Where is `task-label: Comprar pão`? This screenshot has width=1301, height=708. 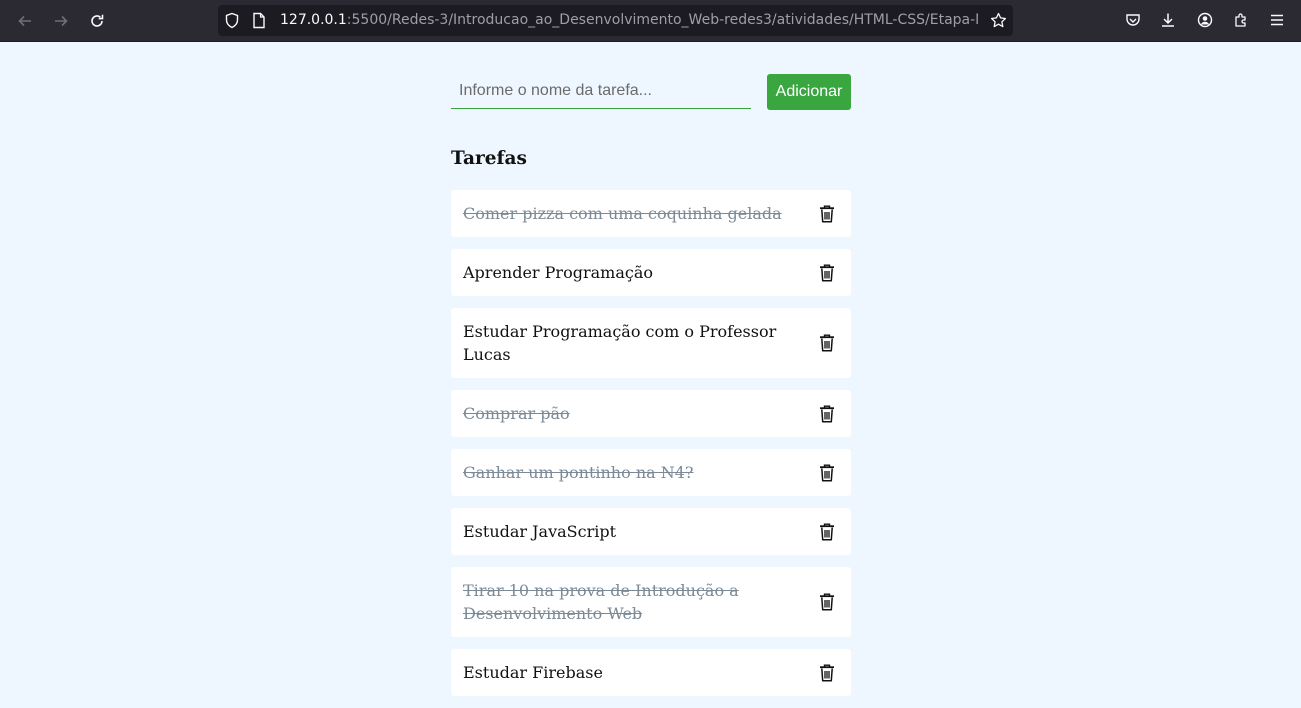
task-label: Comprar pão is located at coordinates (516, 413).